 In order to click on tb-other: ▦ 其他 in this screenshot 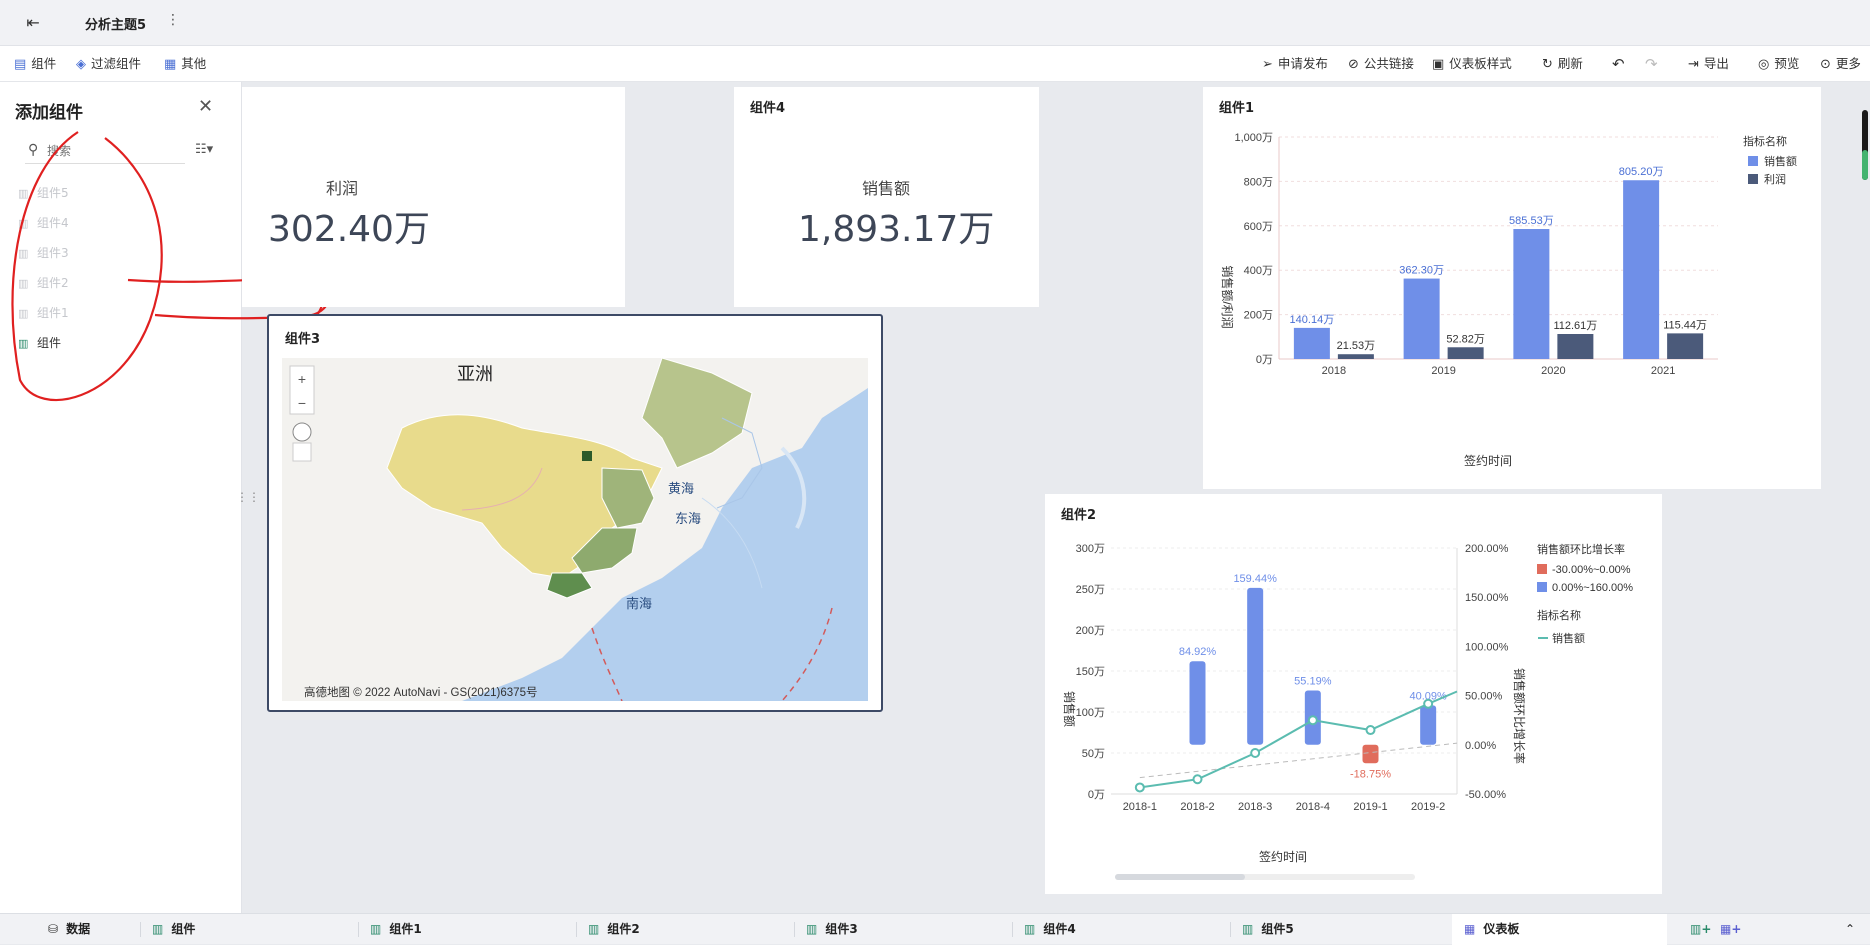, I will do `click(185, 64)`.